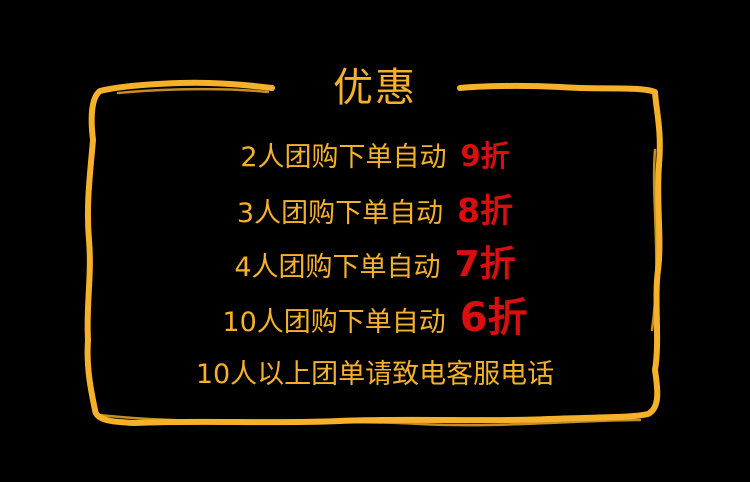  Describe the element at coordinates (485, 264) in the screenshot. I see `discount-value: 7折` at that location.